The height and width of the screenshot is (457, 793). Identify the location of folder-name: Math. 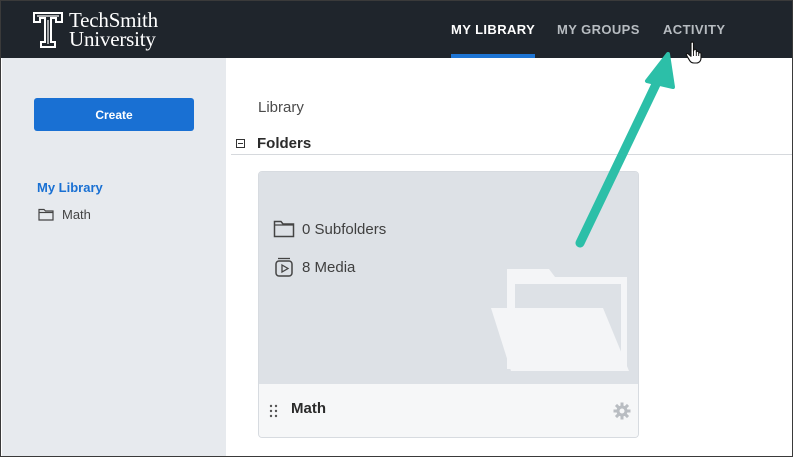
(308, 408).